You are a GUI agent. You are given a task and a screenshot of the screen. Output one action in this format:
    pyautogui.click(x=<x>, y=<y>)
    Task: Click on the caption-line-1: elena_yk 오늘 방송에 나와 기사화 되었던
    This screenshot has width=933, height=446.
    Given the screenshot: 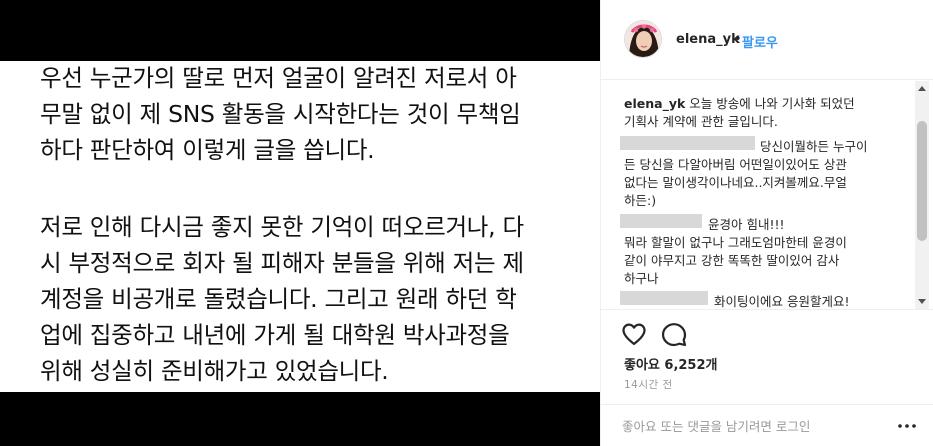 What is the action you would take?
    pyautogui.click(x=739, y=102)
    